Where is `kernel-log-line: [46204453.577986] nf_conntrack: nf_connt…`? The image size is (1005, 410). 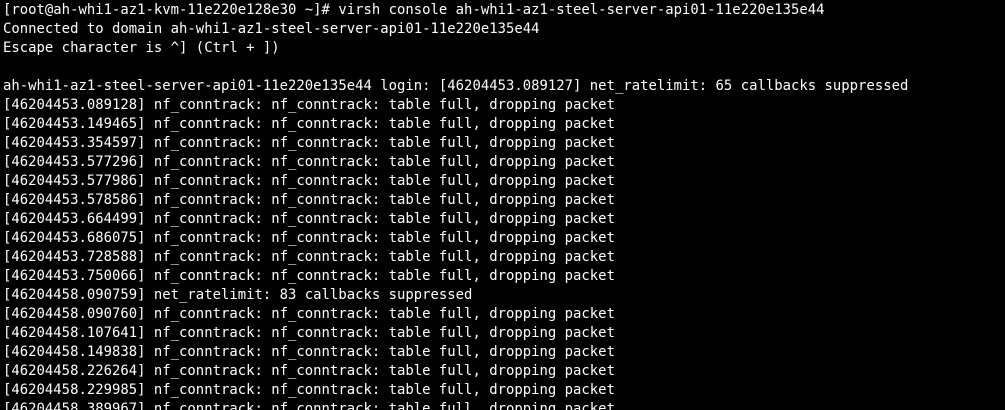
kernel-log-line: [46204453.577986] nf_conntrack: nf_connt… is located at coordinates (309, 181).